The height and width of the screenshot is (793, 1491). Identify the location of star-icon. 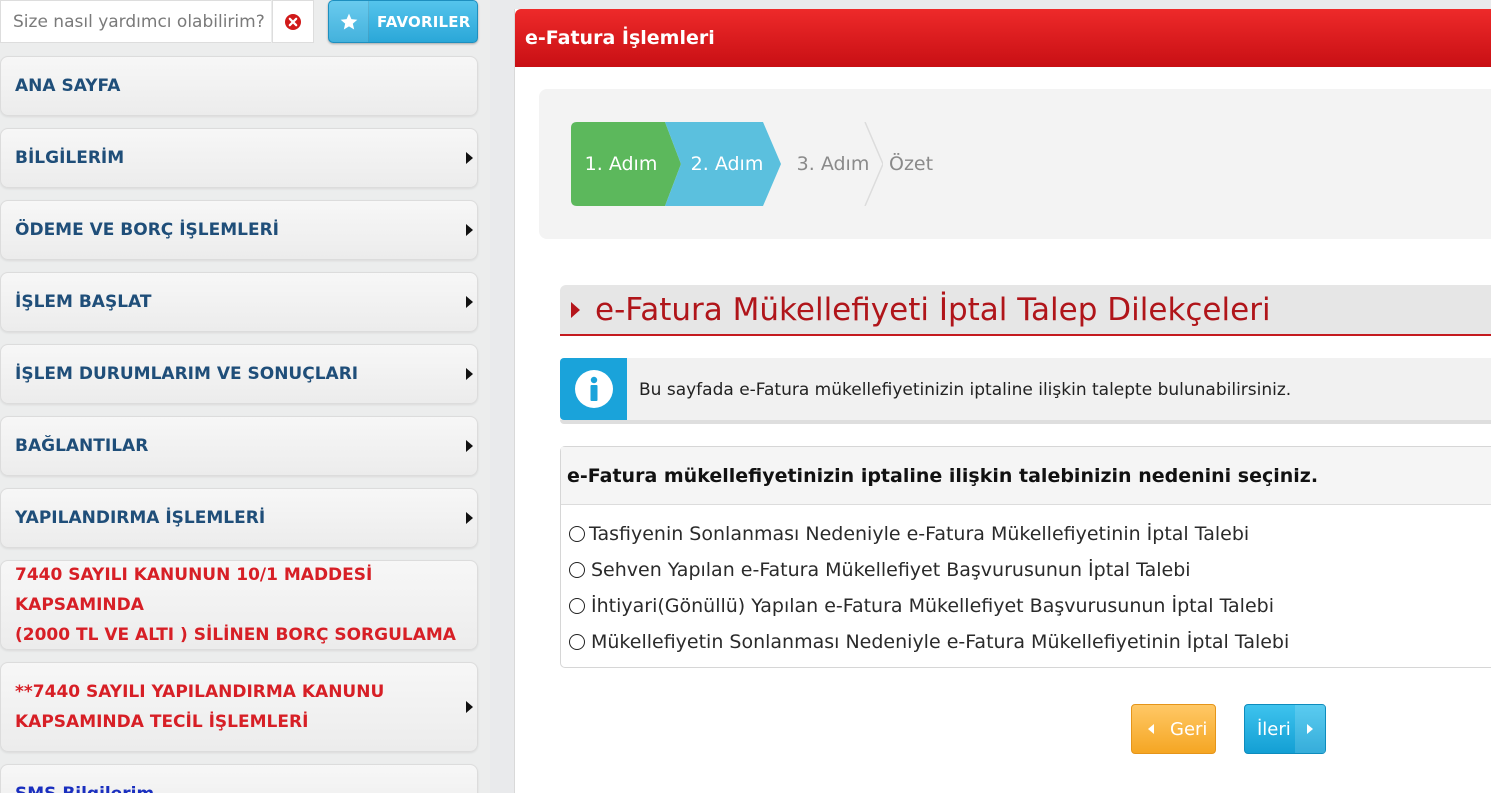
(349, 21).